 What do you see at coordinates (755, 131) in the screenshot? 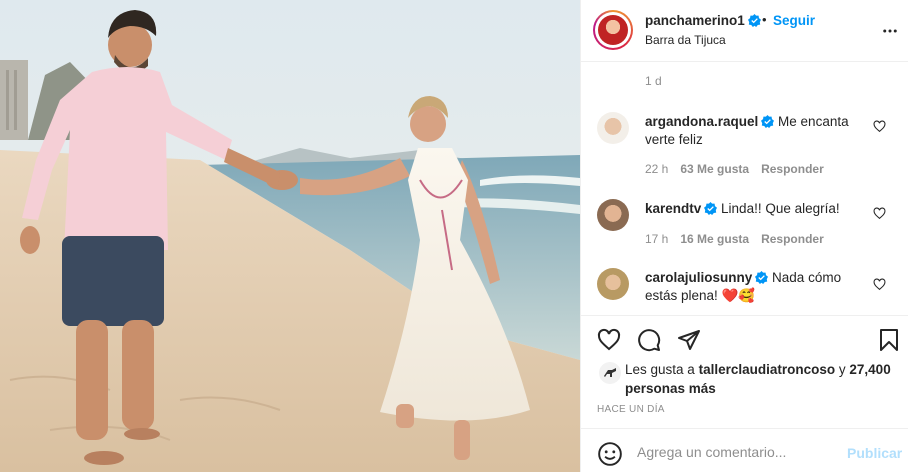
I see `comment-text: argandona.raquel Me encanta verte feliz` at bounding box center [755, 131].